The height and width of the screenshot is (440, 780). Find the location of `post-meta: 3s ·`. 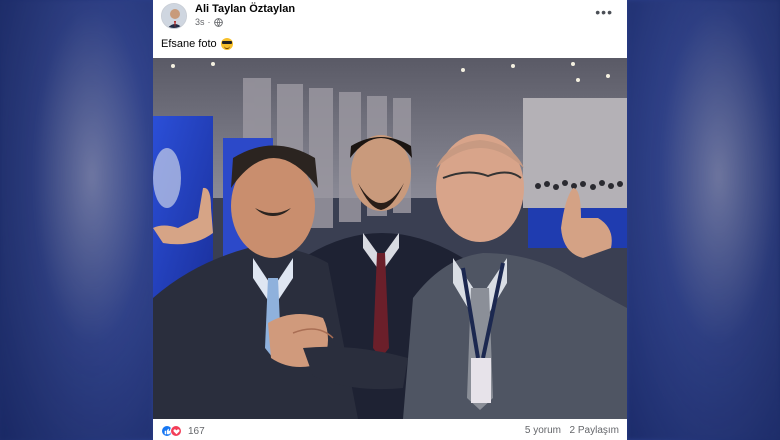

post-meta: 3s · is located at coordinates (209, 22).